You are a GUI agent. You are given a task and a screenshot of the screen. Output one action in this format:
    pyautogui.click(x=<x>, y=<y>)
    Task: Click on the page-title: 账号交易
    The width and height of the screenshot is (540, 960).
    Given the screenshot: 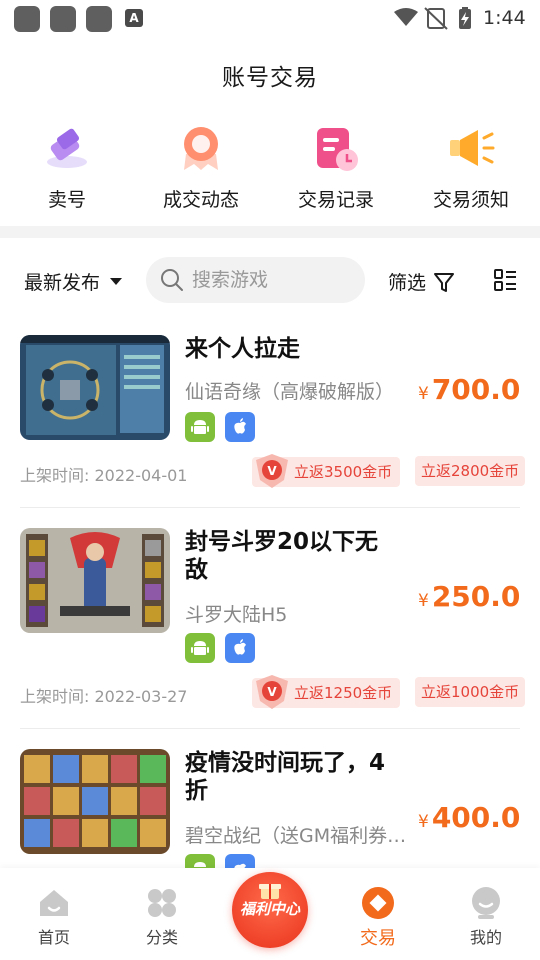 What is the action you would take?
    pyautogui.click(x=270, y=78)
    